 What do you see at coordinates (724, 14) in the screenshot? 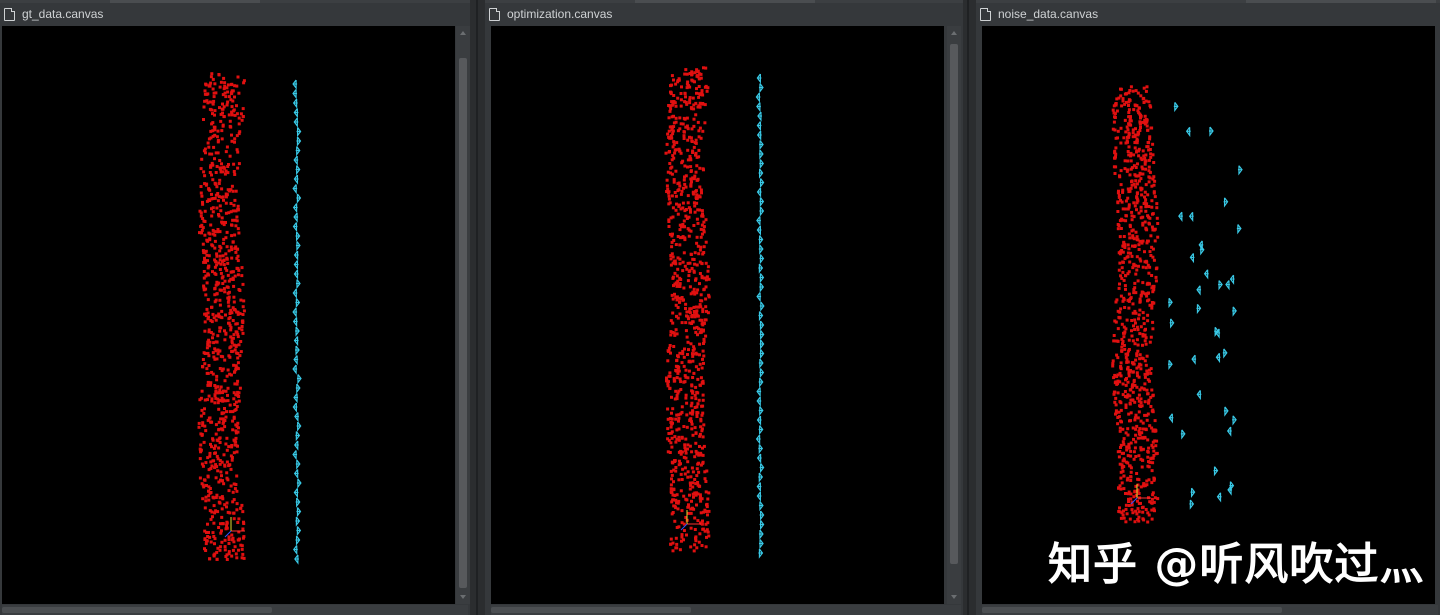
I see `tab-optimization: optimization.canvas` at bounding box center [724, 14].